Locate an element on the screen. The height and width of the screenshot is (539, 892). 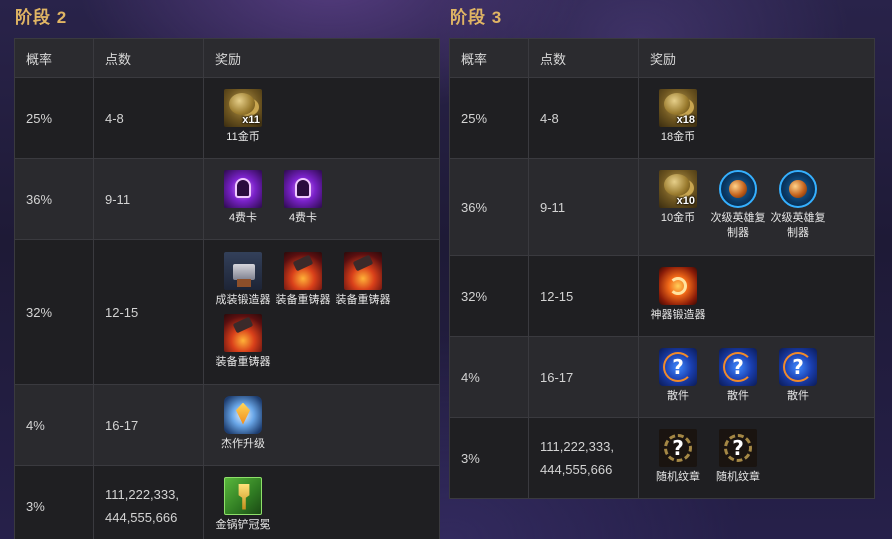
table-row: 3% 111,222,333, 444,555,666 金锅铲冠冕 is located at coordinates (227, 502).